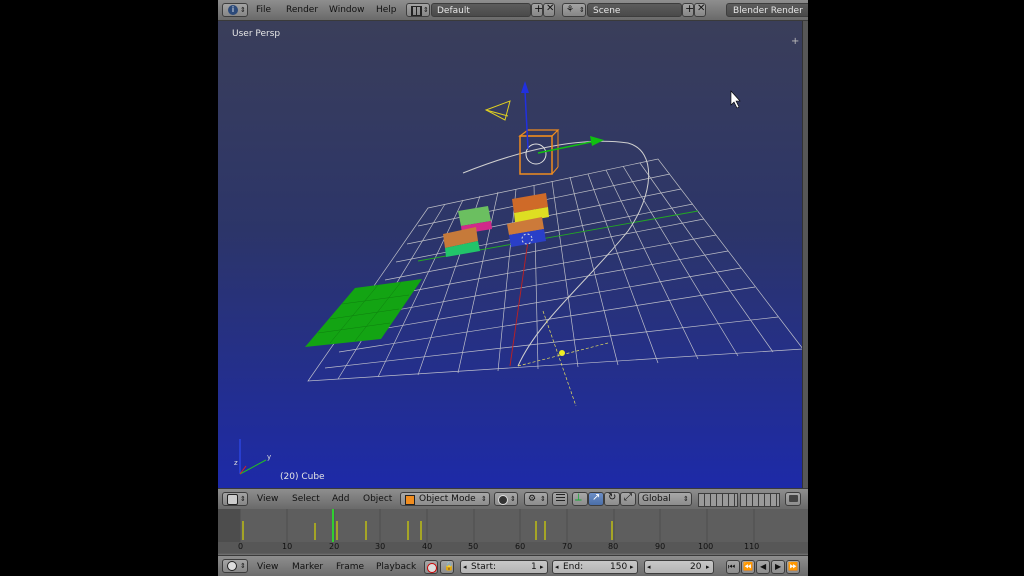 The image size is (1024, 576). What do you see at coordinates (340, 499) in the screenshot?
I see `menu-add: Add` at bounding box center [340, 499].